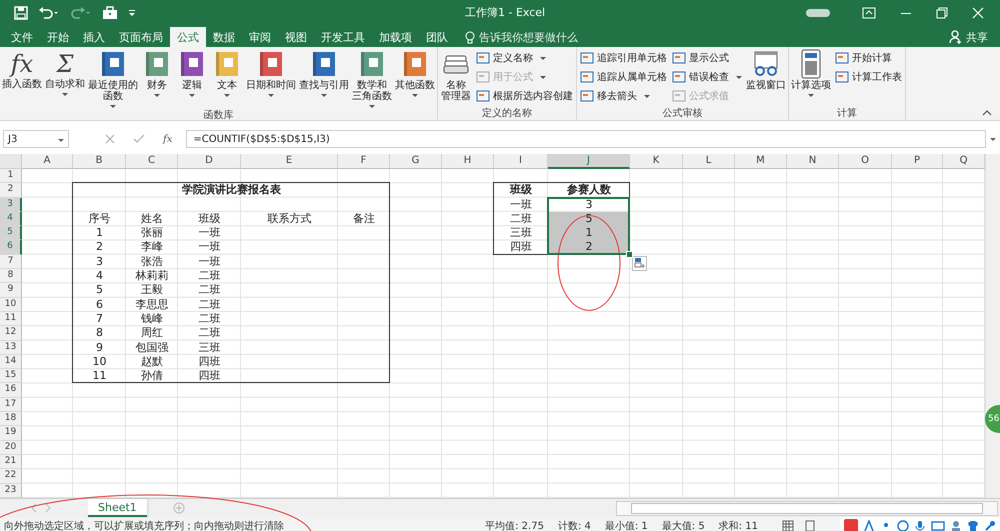 The image size is (1000, 531). What do you see at coordinates (11, 233) in the screenshot?
I see `row-header: 5` at bounding box center [11, 233].